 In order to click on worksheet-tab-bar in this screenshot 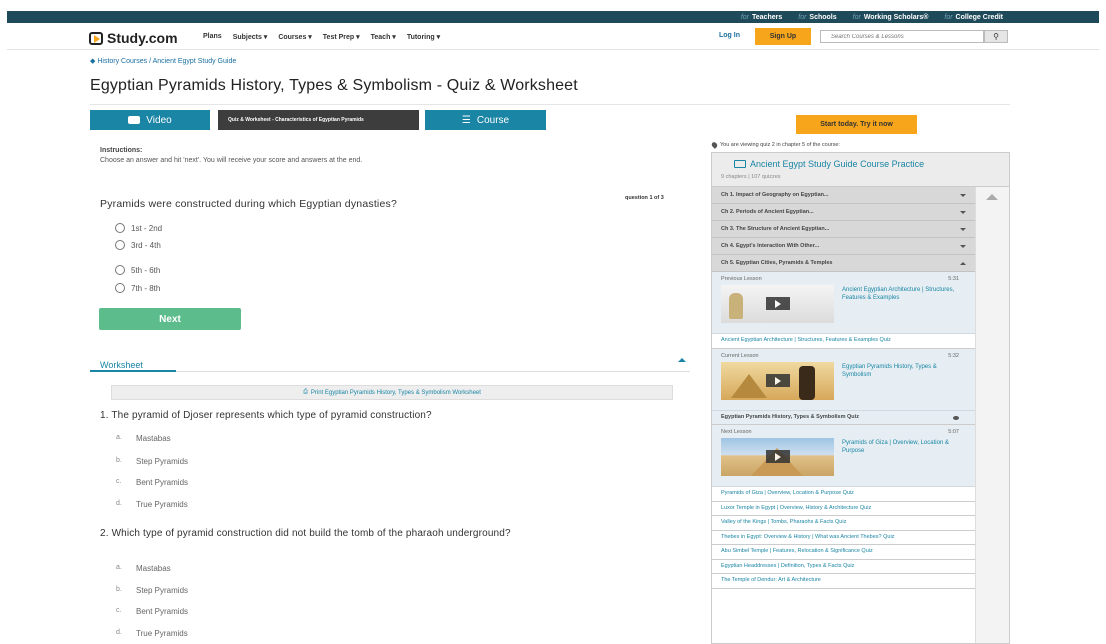, I will do `click(390, 364)`.